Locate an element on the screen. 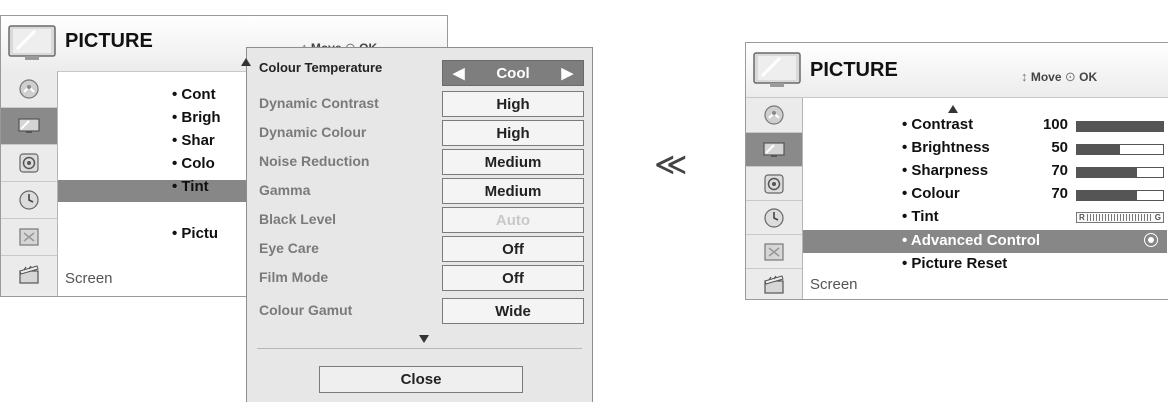 This screenshot has width=1168, height=402. label-gamma: Gamma is located at coordinates (285, 190).